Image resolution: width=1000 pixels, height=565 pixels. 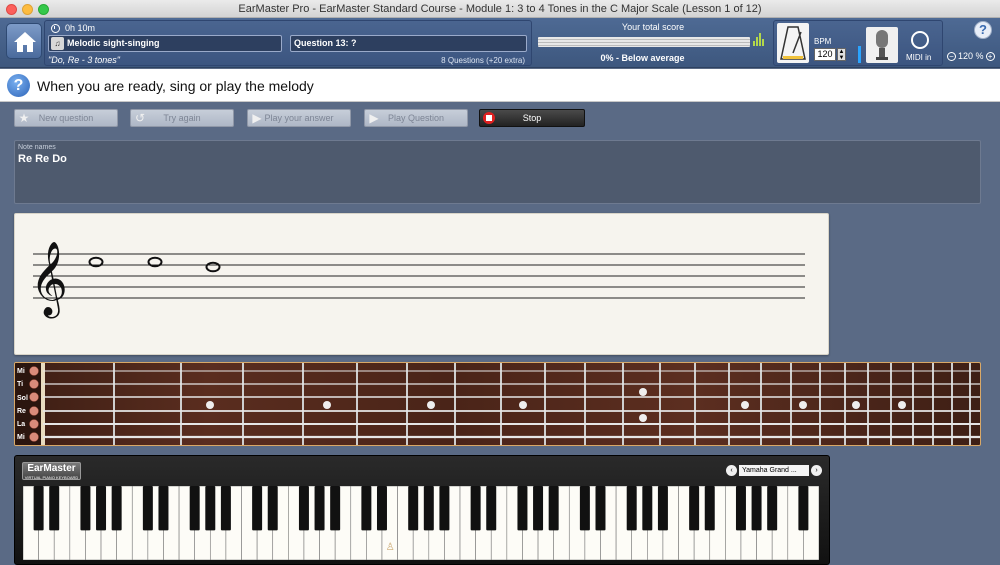 I want to click on bpm-stepper: ▲ ▼, so click(x=841, y=54).